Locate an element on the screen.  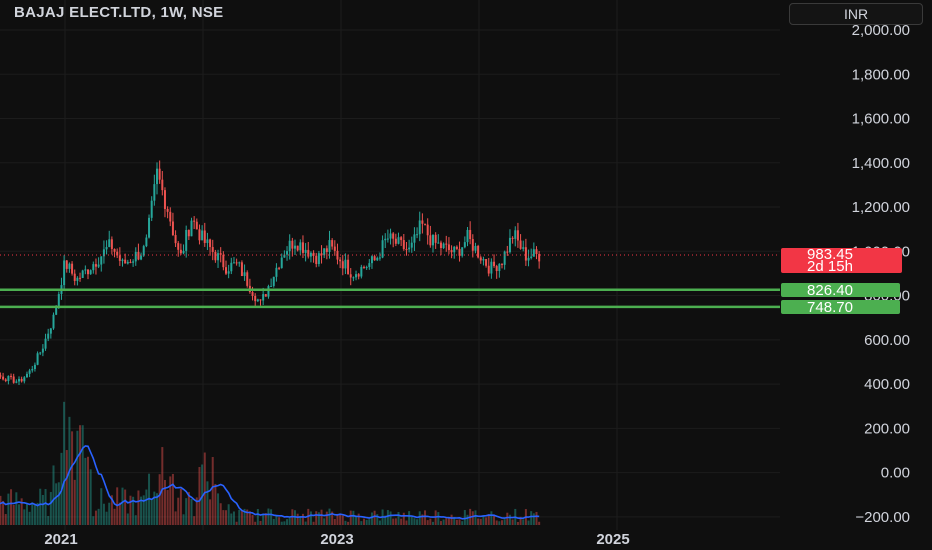
y-tick-label: 400.00 is located at coordinates (887, 384).